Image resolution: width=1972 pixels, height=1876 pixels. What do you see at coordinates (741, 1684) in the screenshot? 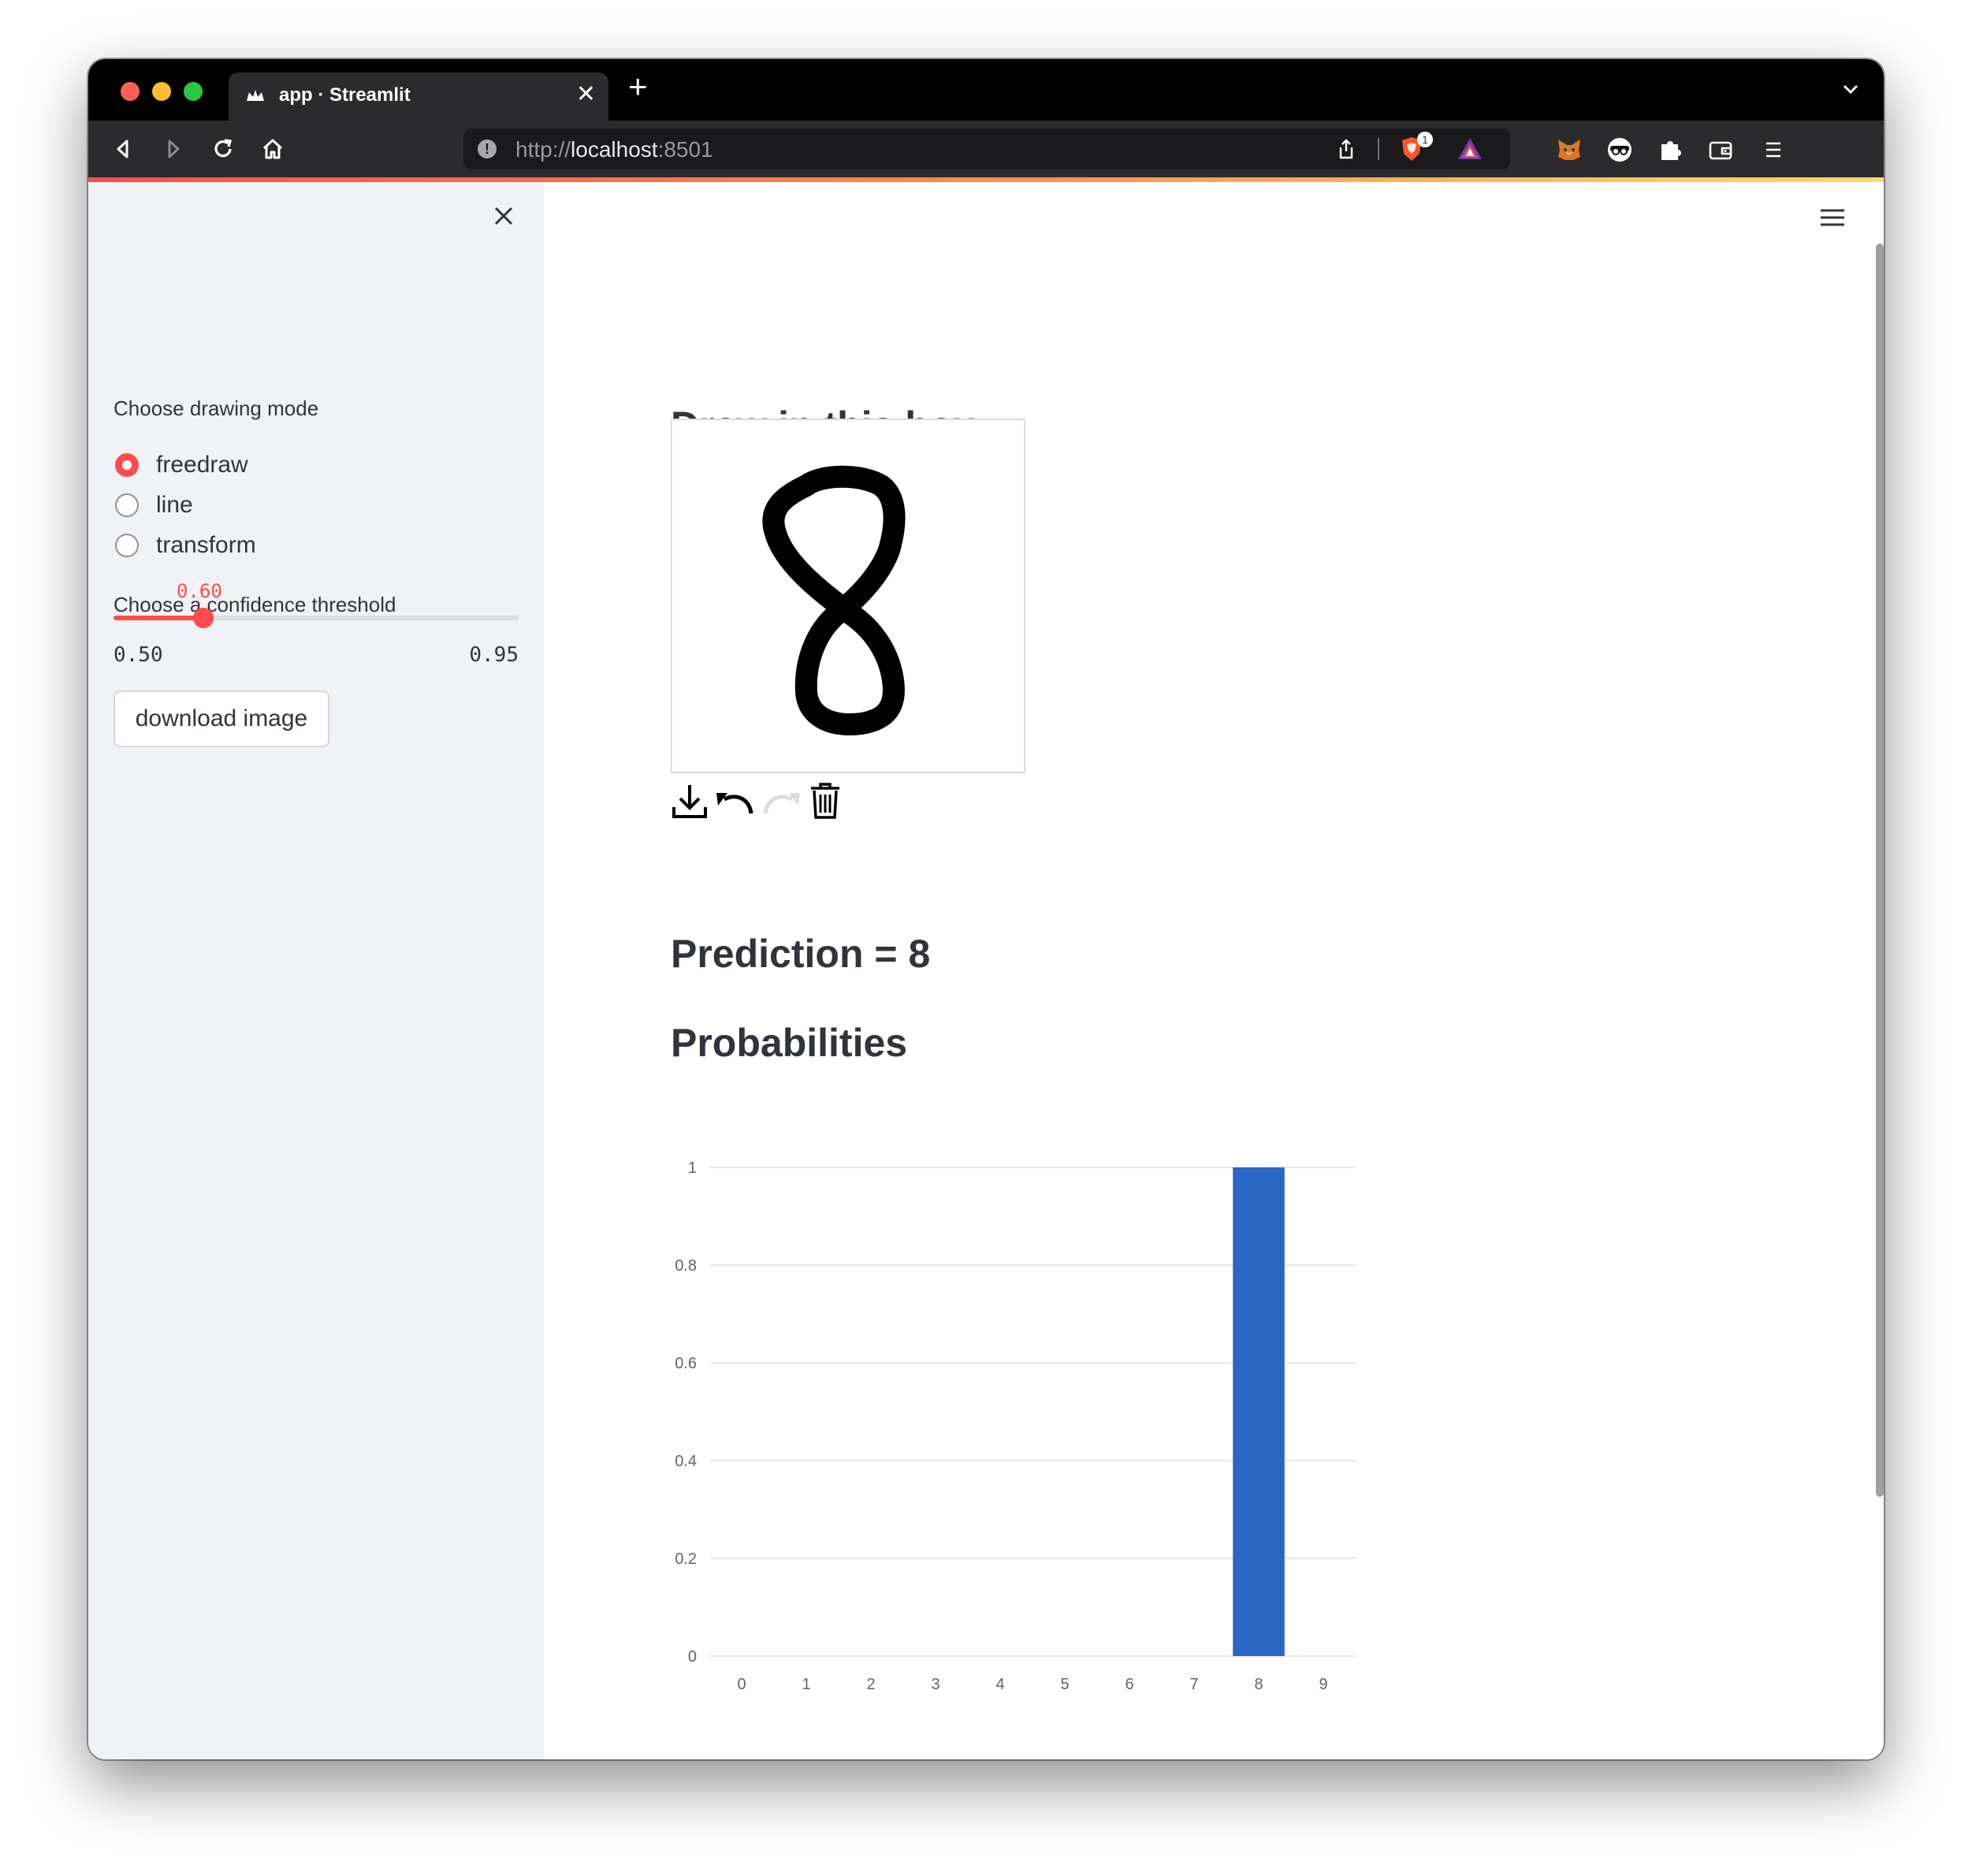
I see `x-tick-label: 0` at bounding box center [741, 1684].